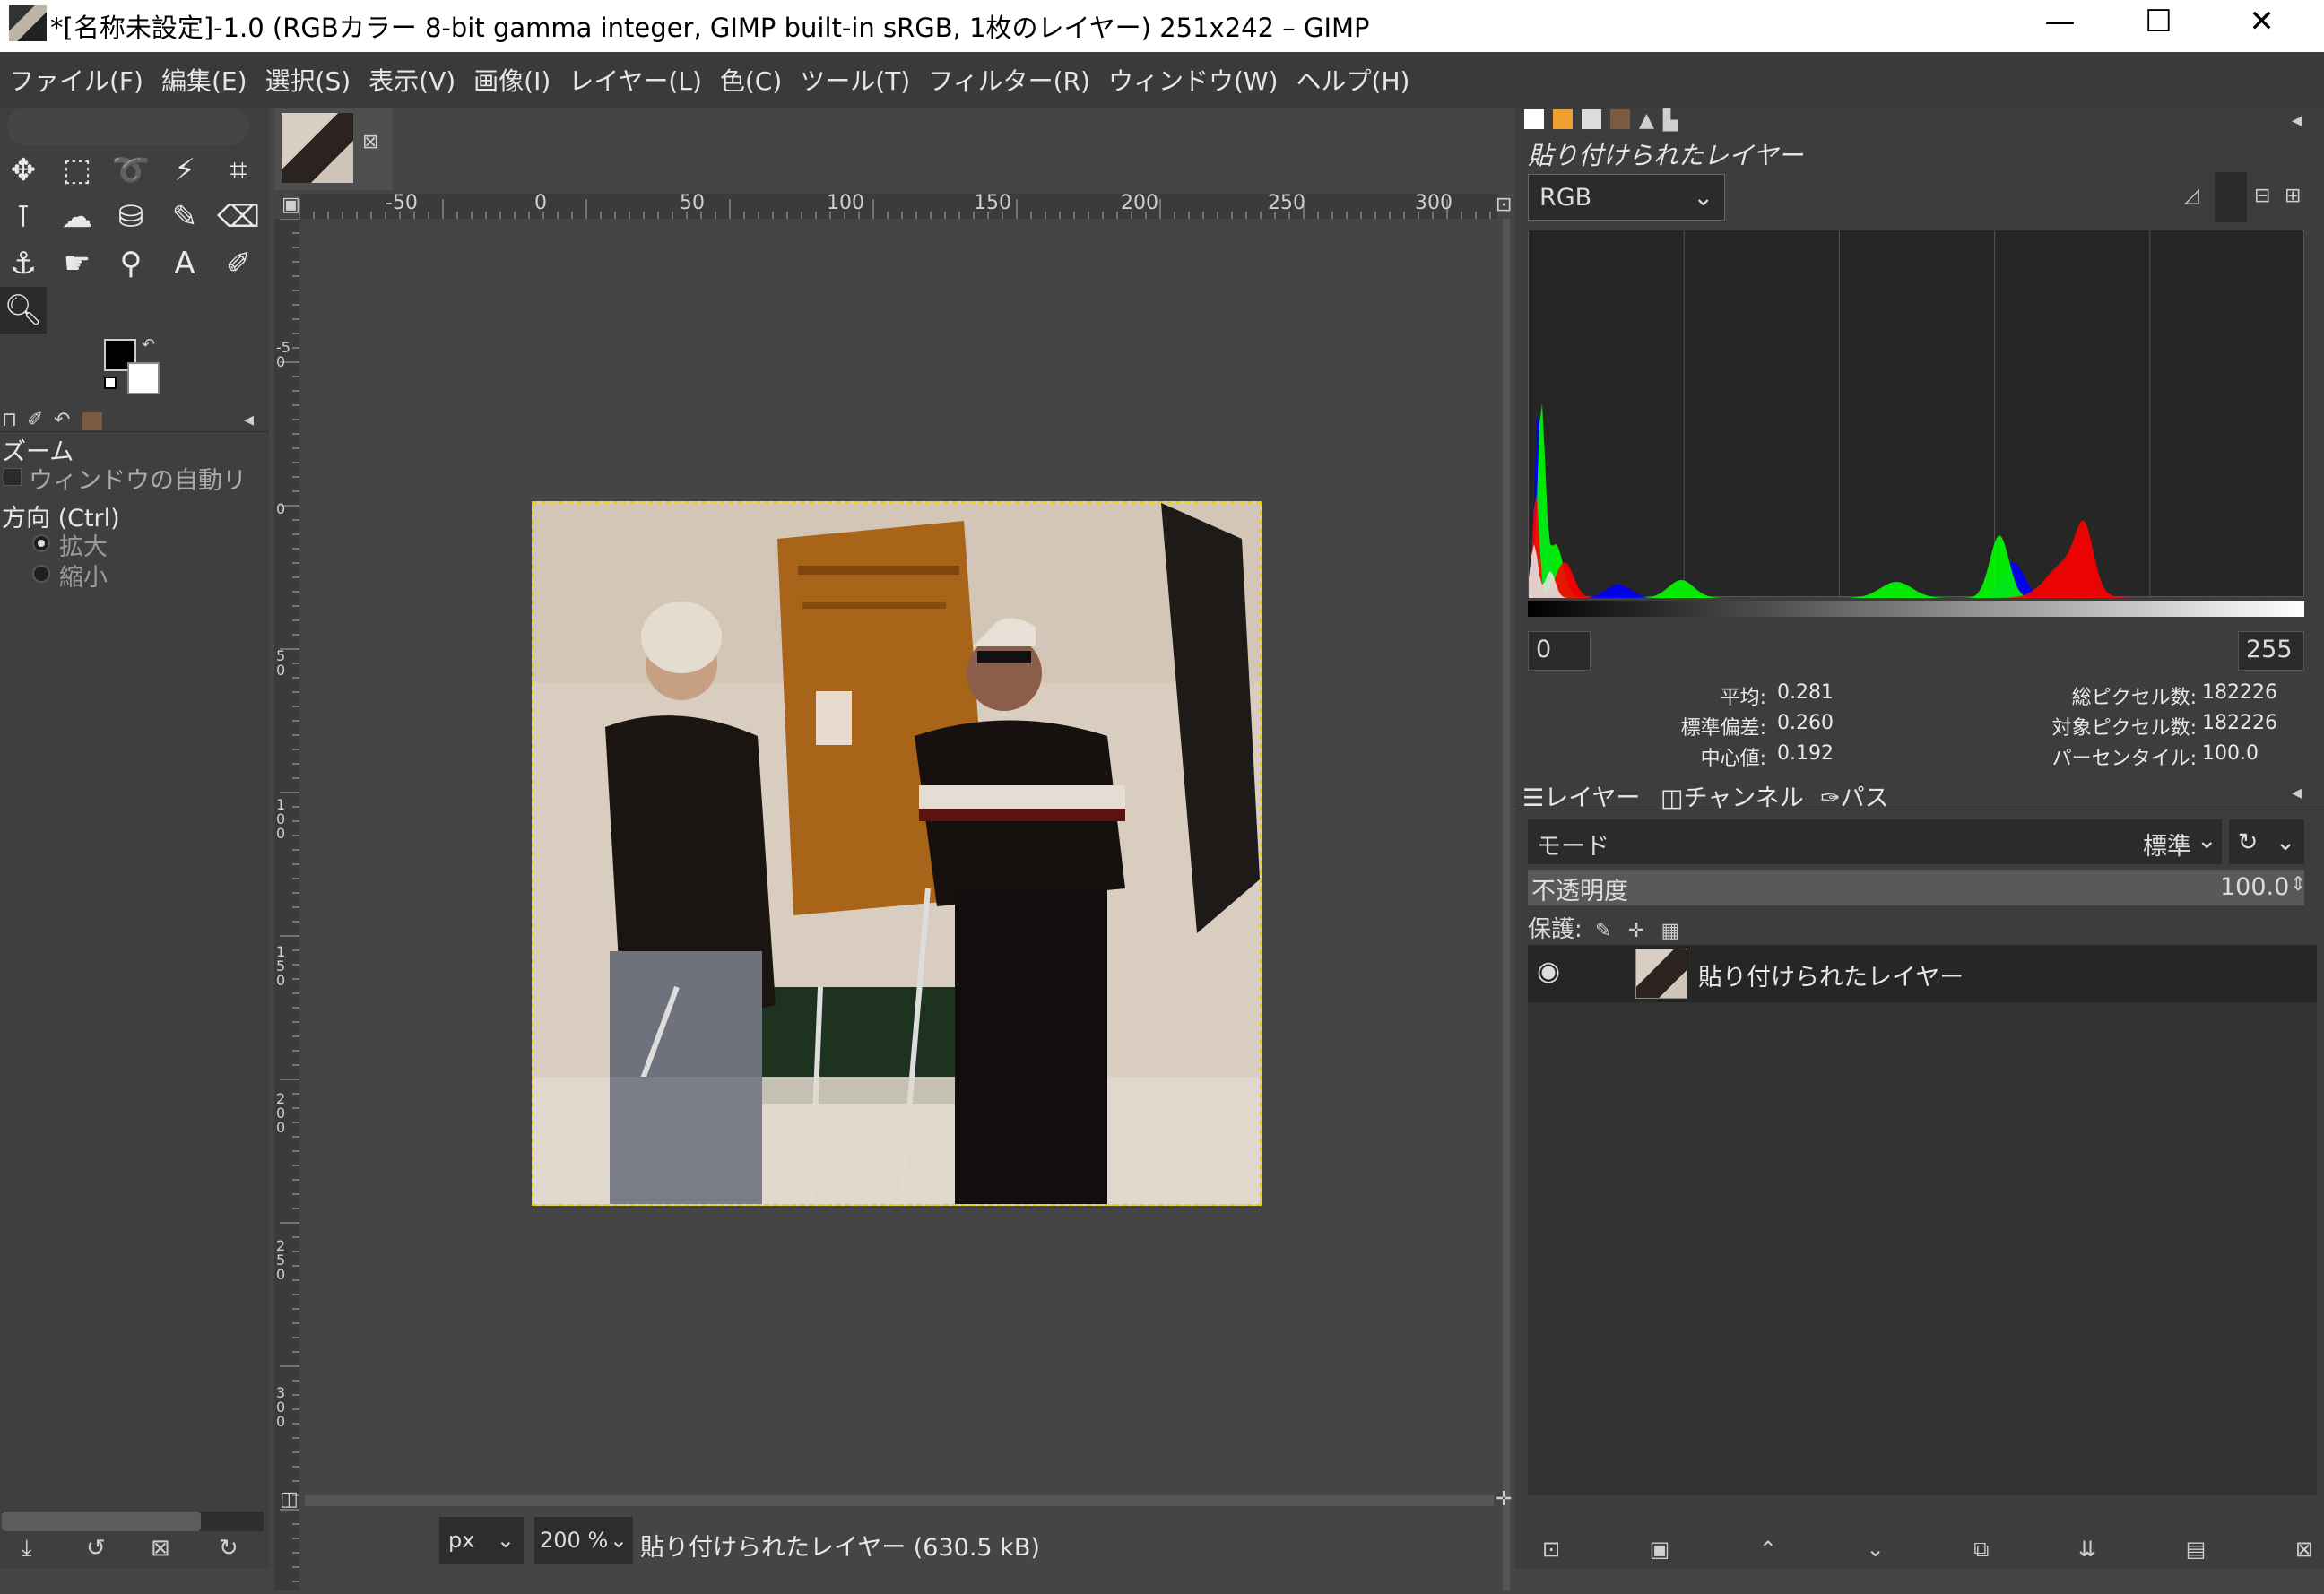 The width and height of the screenshot is (2324, 1594). I want to click on delete-tool-preset-icon: ⊠, so click(160, 1548).